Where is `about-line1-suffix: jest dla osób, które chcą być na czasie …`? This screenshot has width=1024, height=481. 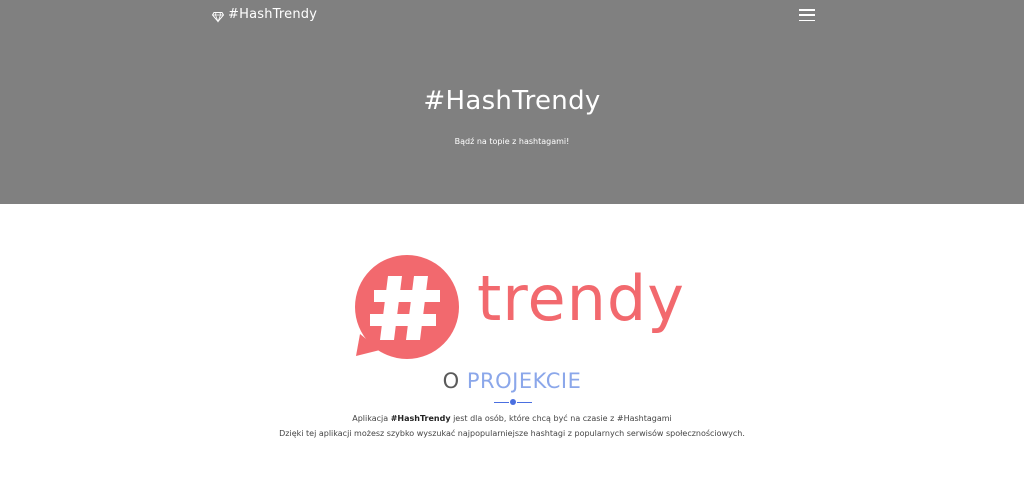 about-line1-suffix: jest dla osób, które chcą być na czasie … is located at coordinates (562, 418).